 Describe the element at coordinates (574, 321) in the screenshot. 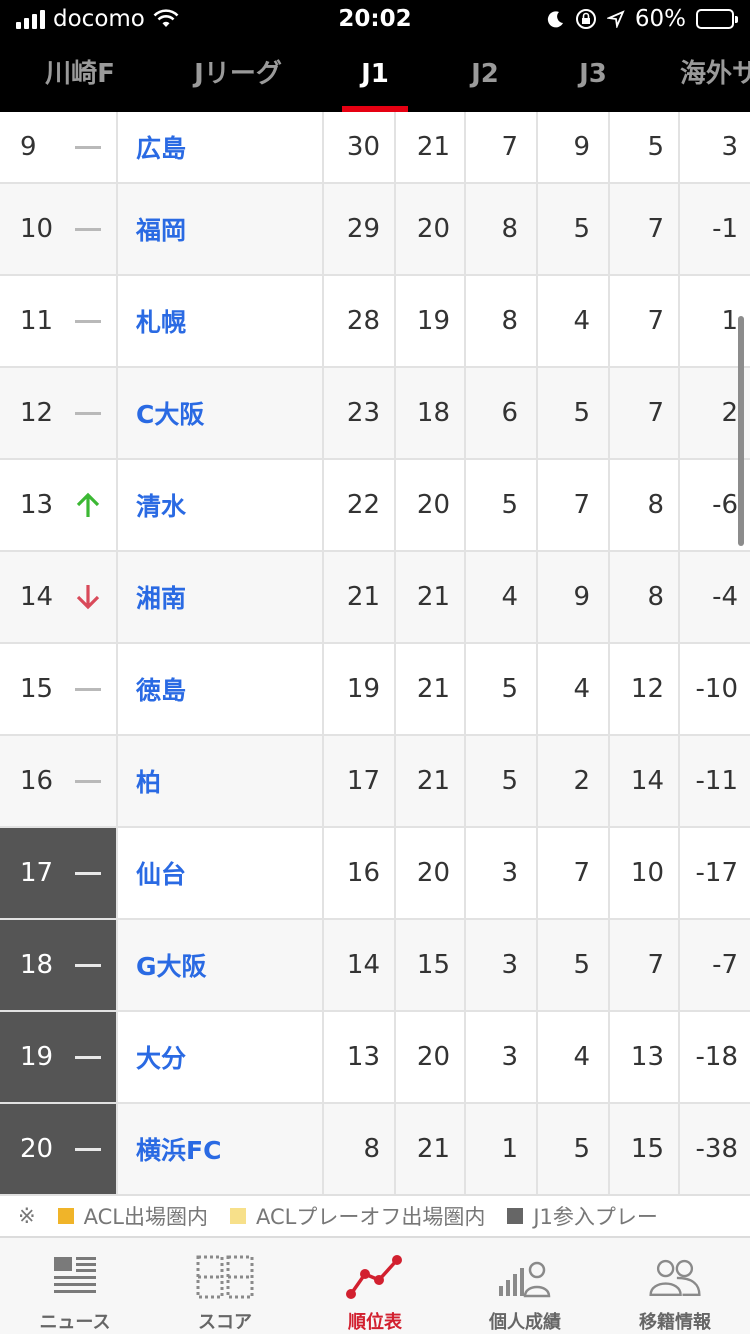

I see `draws-cell: 4` at that location.